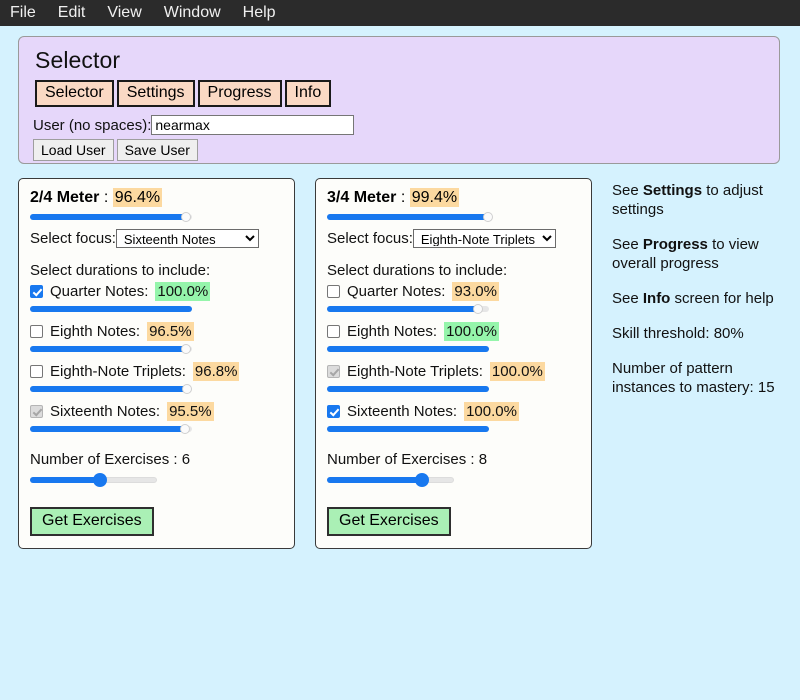 This screenshot has width=800, height=700. I want to click on tab-settings: Settings, so click(155, 93).